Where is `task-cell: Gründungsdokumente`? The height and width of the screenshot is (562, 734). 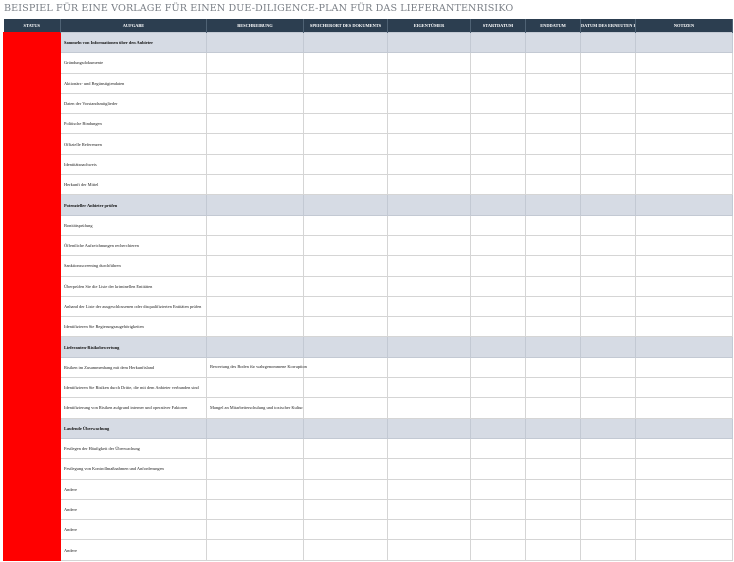
task-cell: Gründungsdokumente is located at coordinates (133, 63).